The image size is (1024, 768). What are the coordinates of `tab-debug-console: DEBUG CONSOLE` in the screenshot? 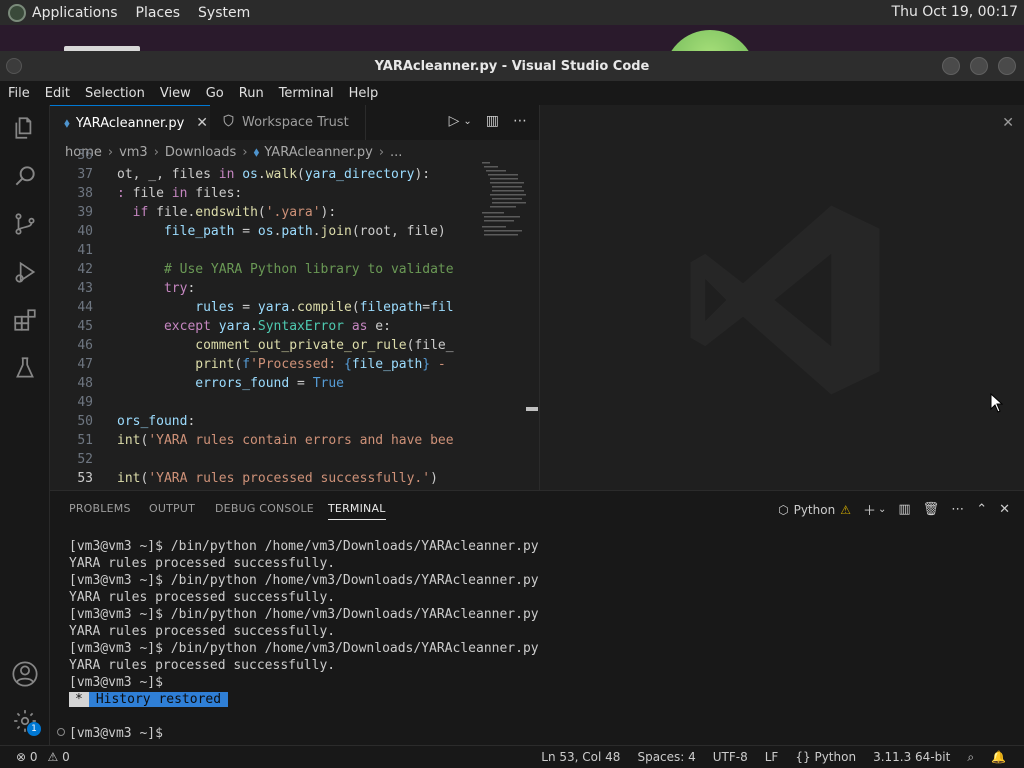 It's located at (264, 508).